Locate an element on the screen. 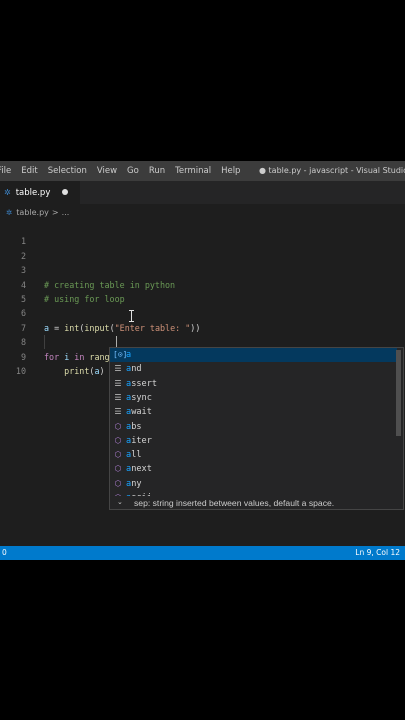  menu-run: Run is located at coordinates (157, 171).